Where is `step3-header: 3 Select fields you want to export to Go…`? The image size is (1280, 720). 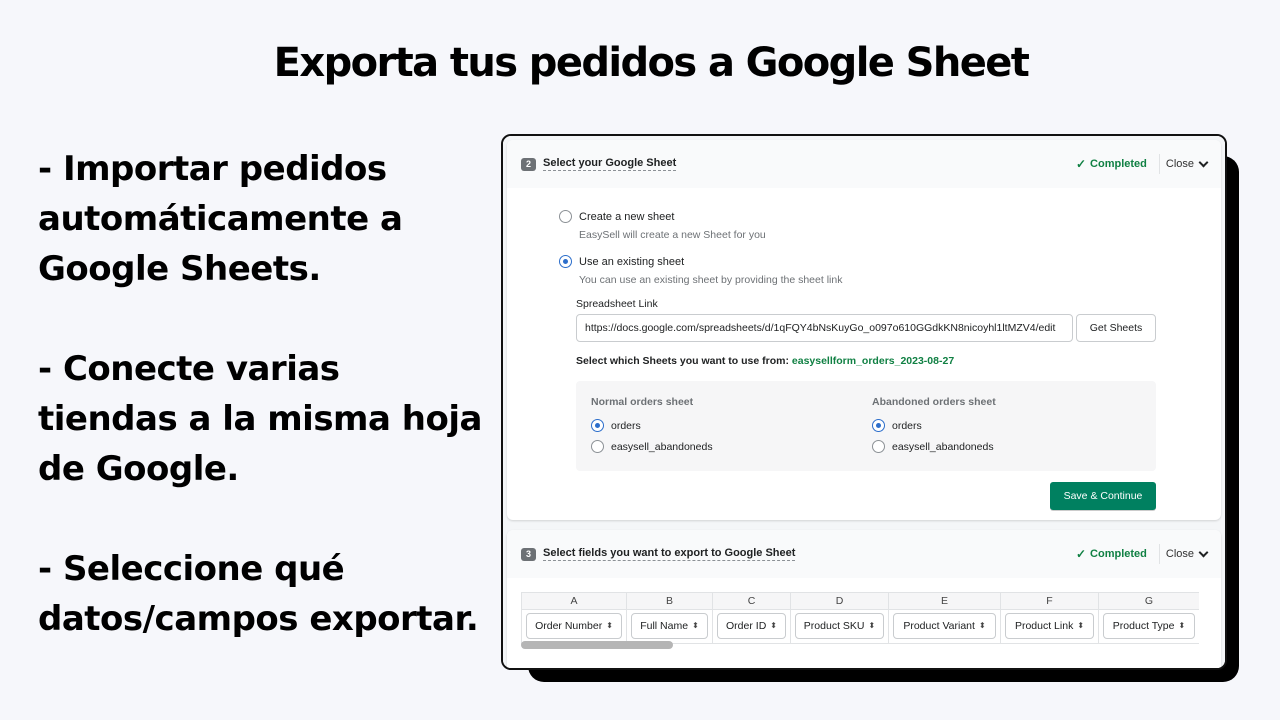 step3-header: 3 Select fields you want to export to Go… is located at coordinates (864, 554).